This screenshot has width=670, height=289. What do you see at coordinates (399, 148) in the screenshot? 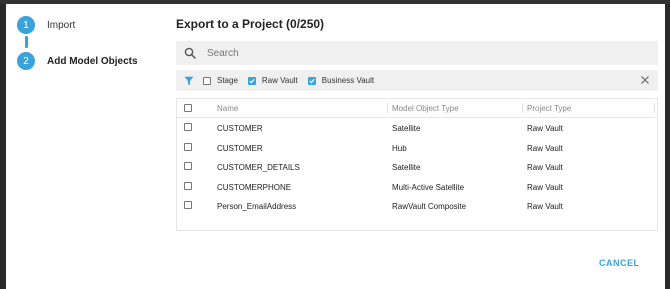
I see `cell-model-object-type: Hub` at bounding box center [399, 148].